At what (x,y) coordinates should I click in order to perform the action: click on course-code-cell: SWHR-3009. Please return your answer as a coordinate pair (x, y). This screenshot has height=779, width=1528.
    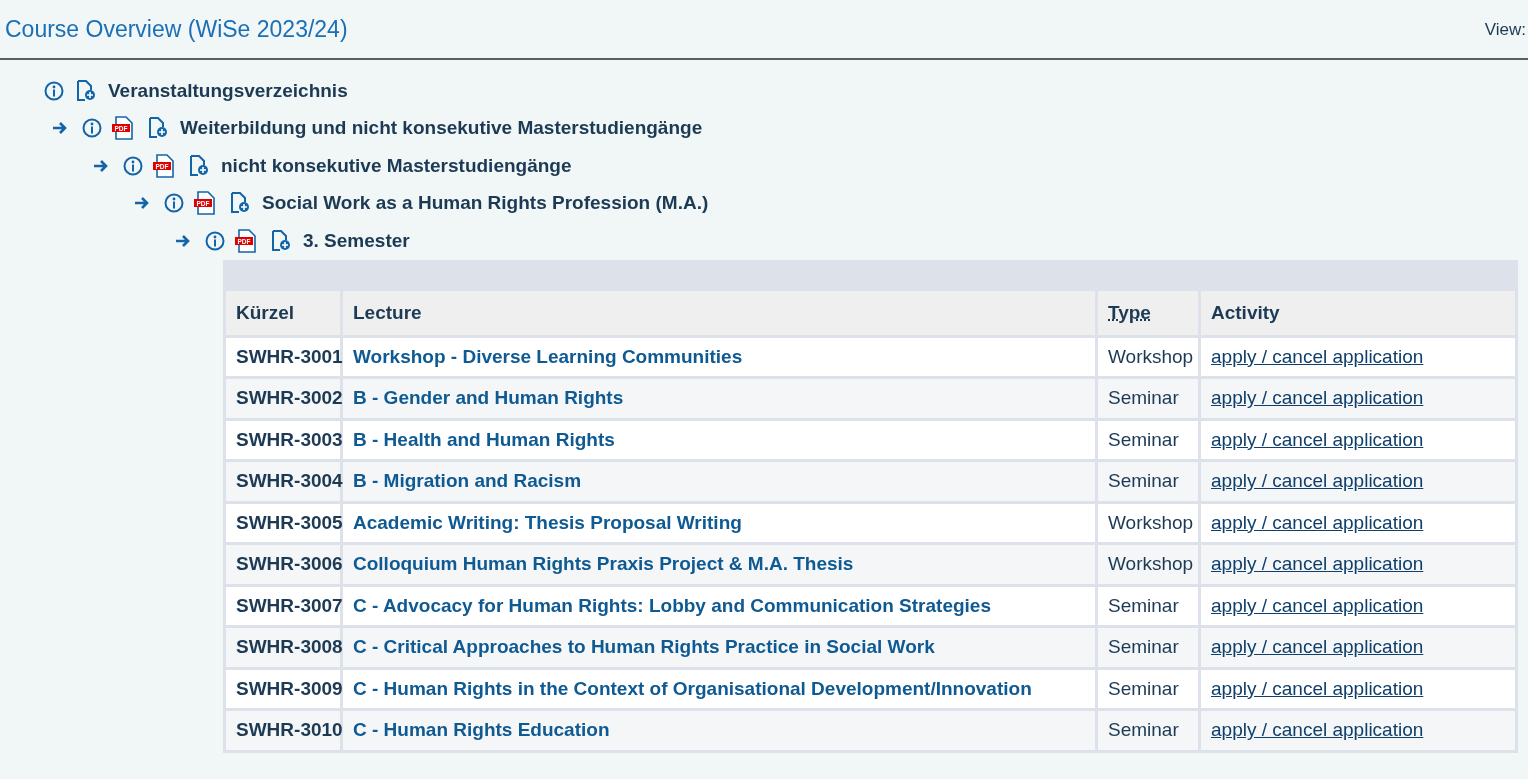
    Looking at the image, I should click on (283, 688).